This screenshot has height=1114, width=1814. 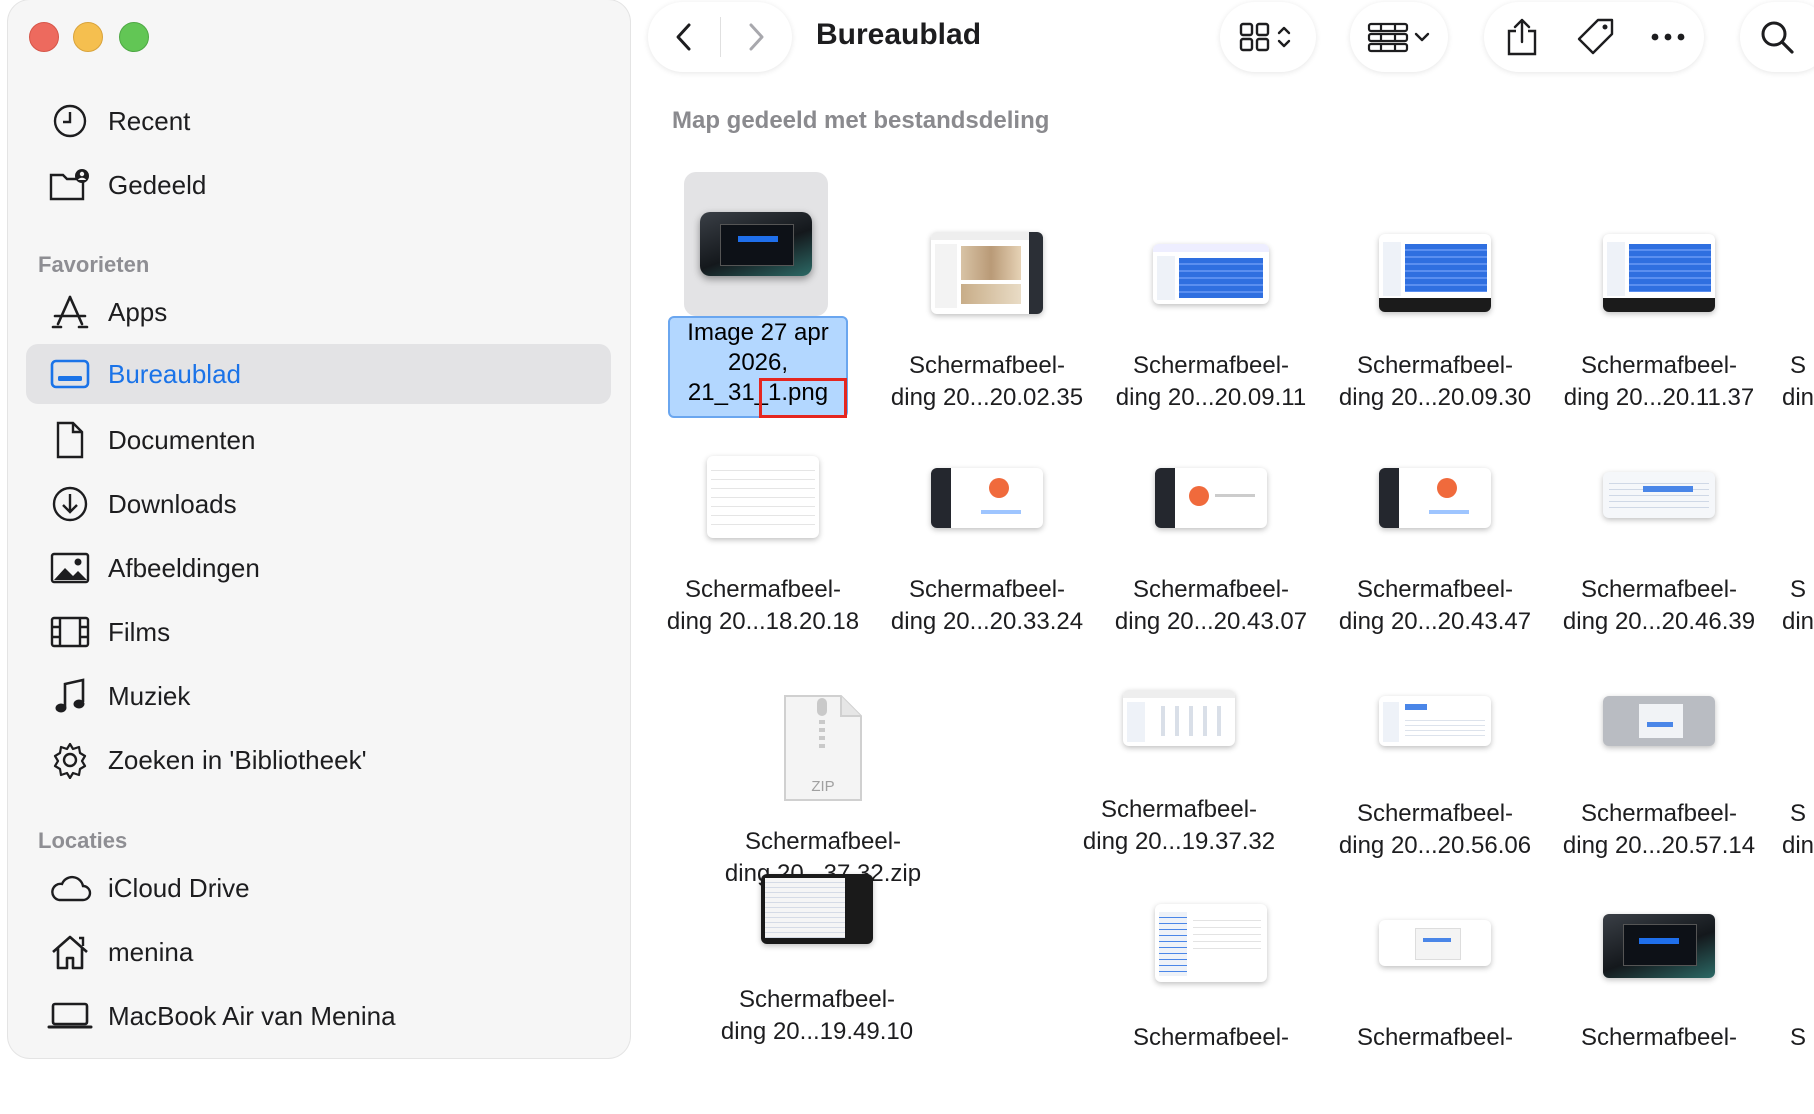 What do you see at coordinates (1659, 556) in the screenshot?
I see `file-item: Schermafbeel- ding 20...20.46.39` at bounding box center [1659, 556].